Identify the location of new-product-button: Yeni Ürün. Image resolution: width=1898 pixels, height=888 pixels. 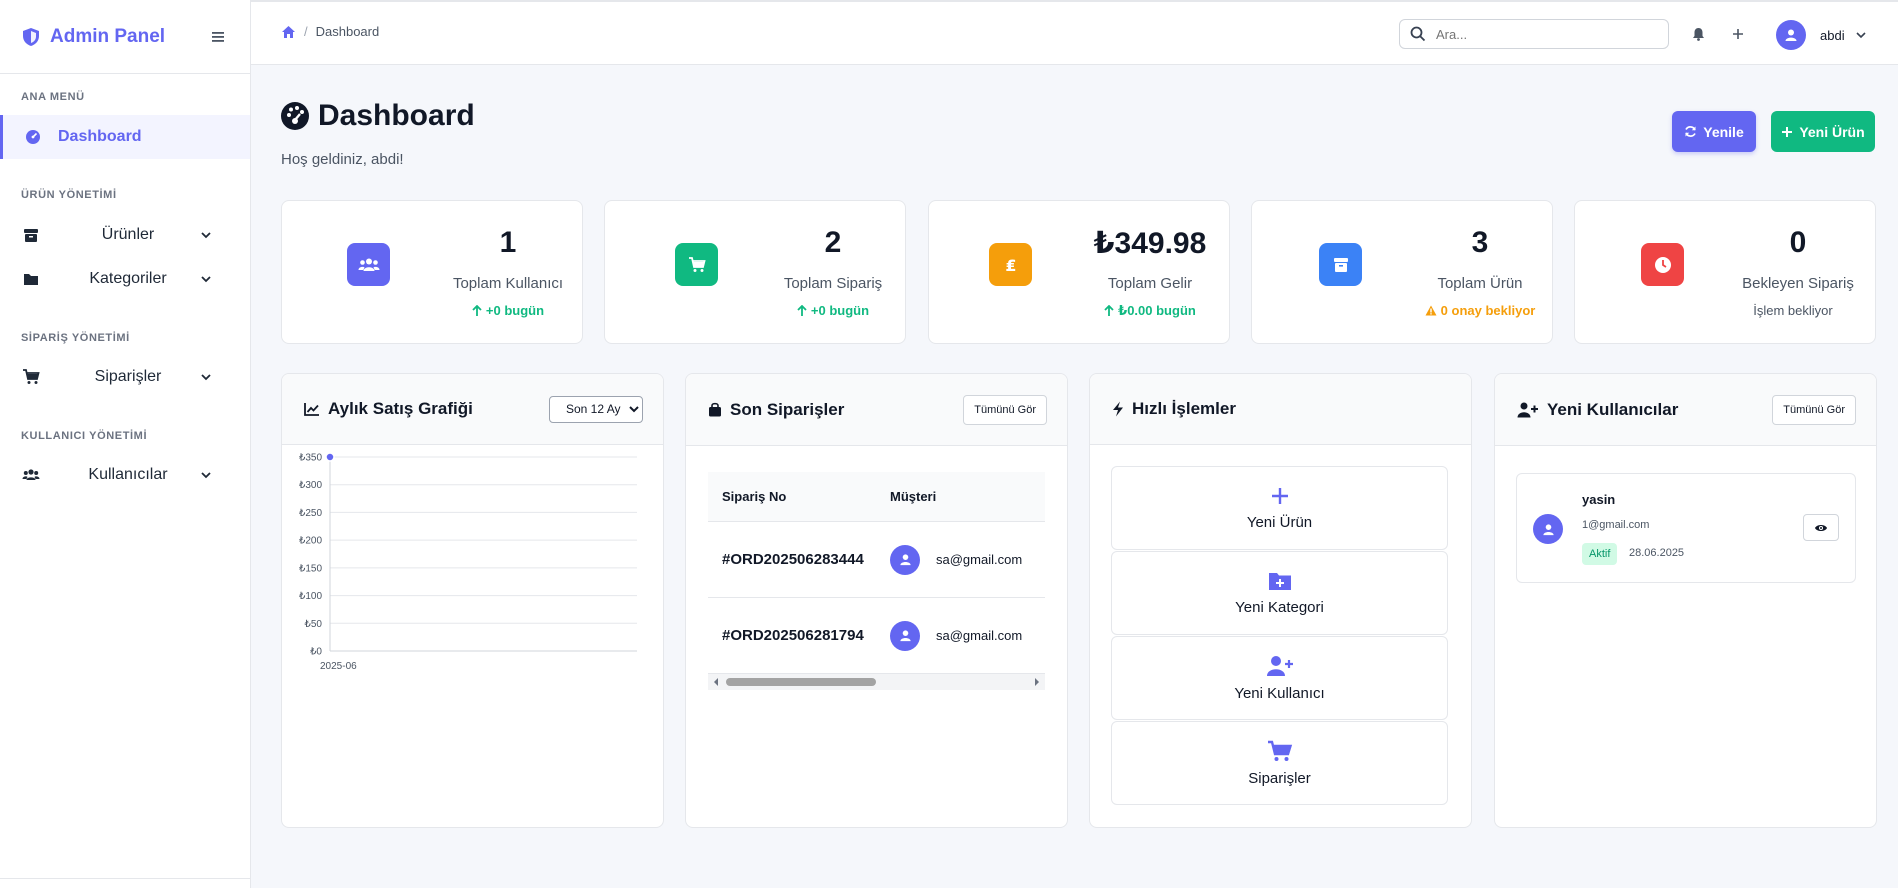
(1823, 131).